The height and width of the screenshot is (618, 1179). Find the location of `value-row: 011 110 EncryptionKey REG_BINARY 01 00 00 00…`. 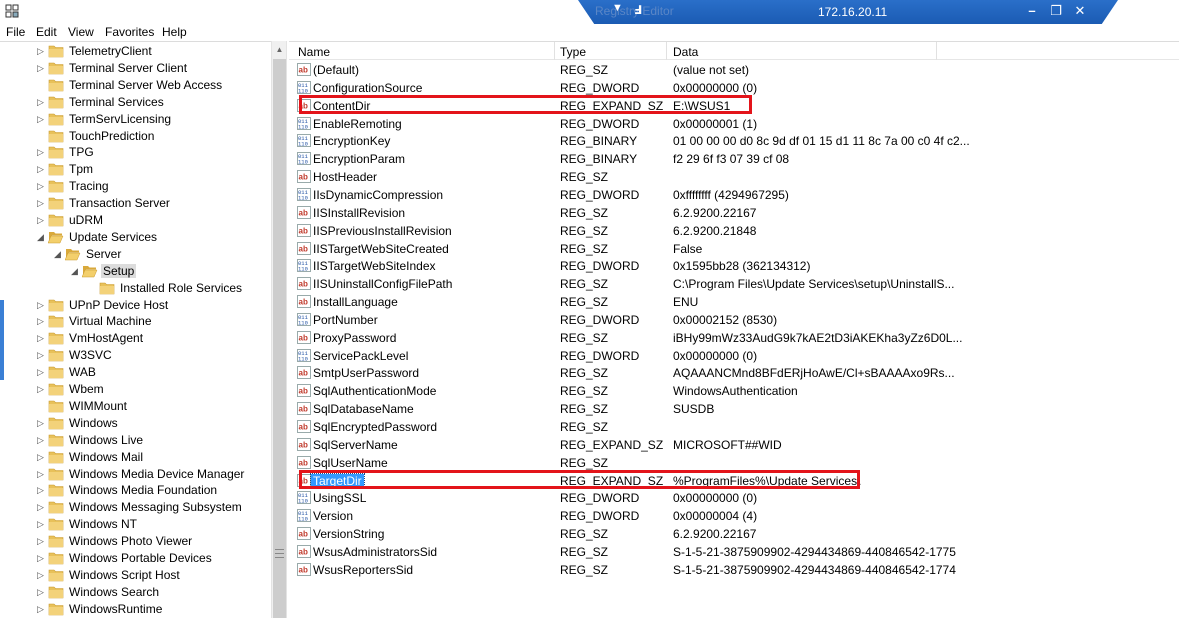

value-row: 011 110 EncryptionKey REG_BINARY 01 00 00 00… is located at coordinates (734, 141).